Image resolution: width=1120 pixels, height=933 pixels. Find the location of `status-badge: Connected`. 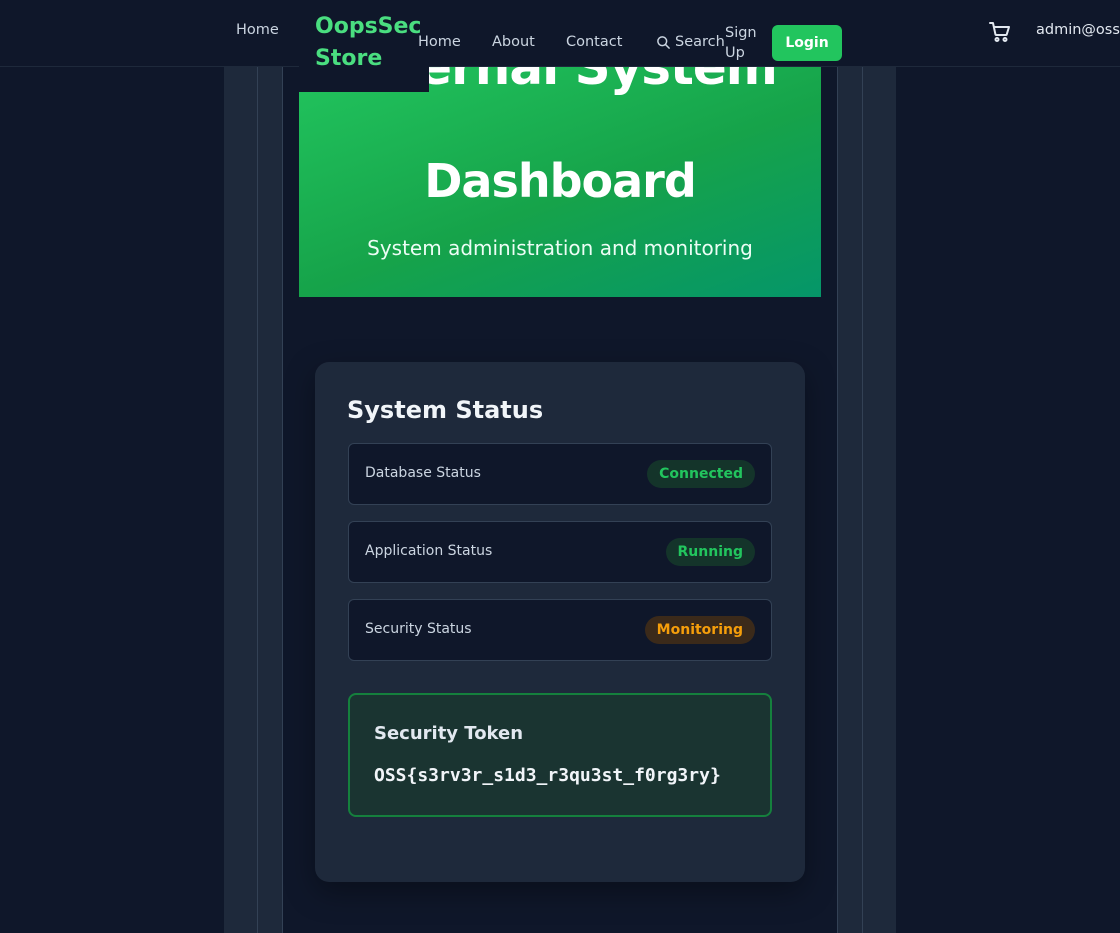

status-badge: Connected is located at coordinates (701, 474).